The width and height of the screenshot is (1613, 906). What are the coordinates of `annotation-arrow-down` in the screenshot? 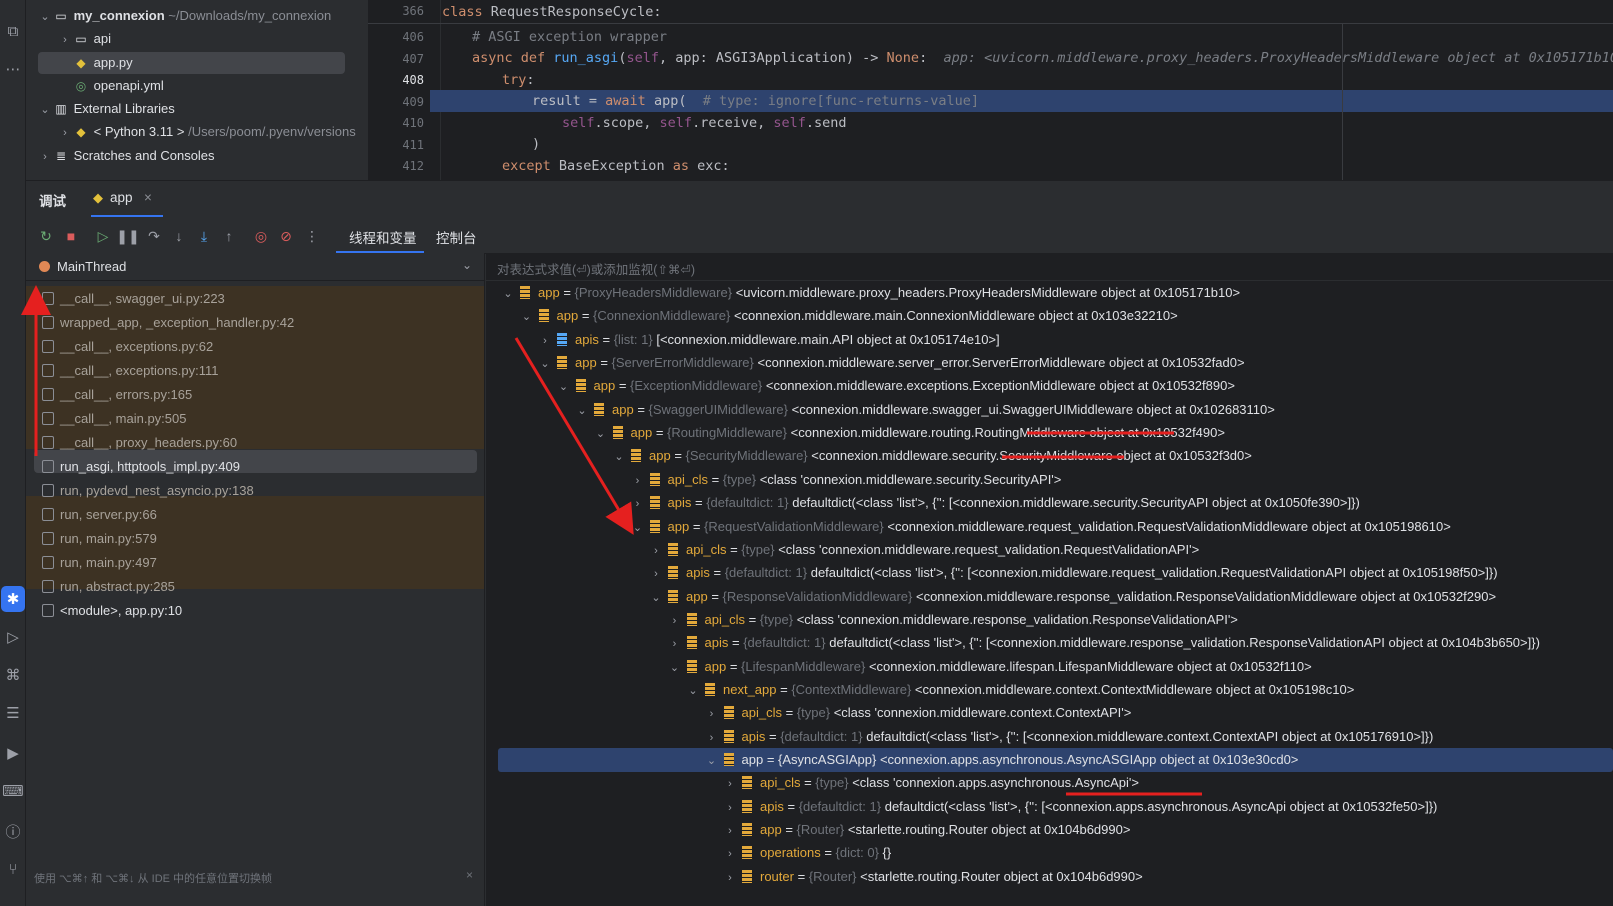 It's located at (574, 436).